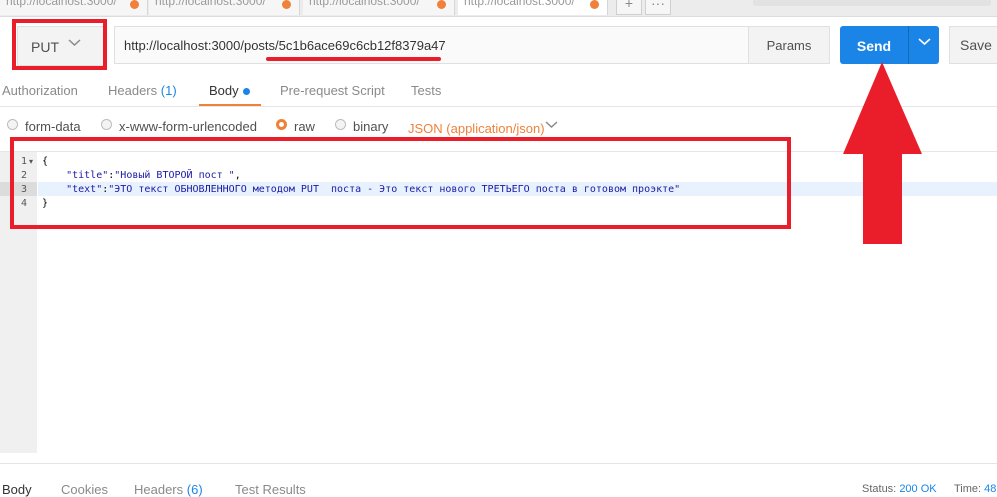 This screenshot has width=997, height=497. I want to click on more-icon: ···, so click(658, 5).